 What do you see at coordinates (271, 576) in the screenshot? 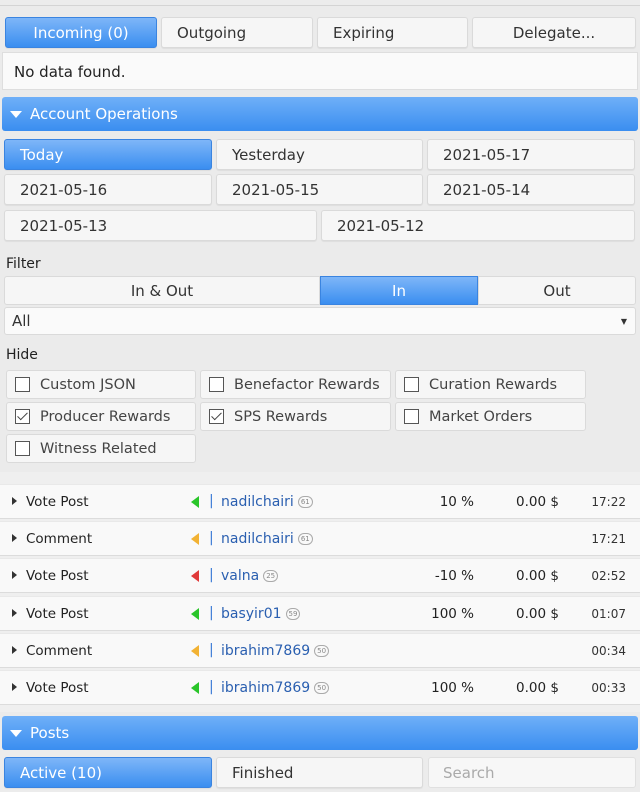
I see `reputation-badge: 25` at bounding box center [271, 576].